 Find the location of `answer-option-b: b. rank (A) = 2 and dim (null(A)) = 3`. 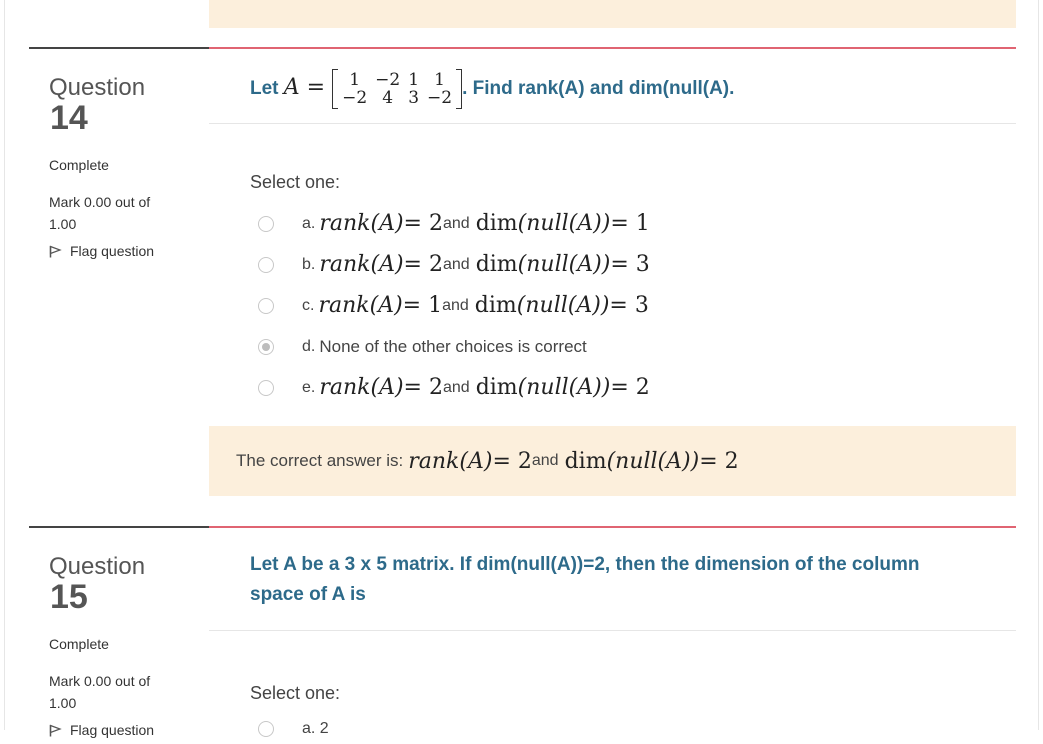

answer-option-b: b. rank (A) = 2 and dim (null(A)) = 3 is located at coordinates (637, 264).